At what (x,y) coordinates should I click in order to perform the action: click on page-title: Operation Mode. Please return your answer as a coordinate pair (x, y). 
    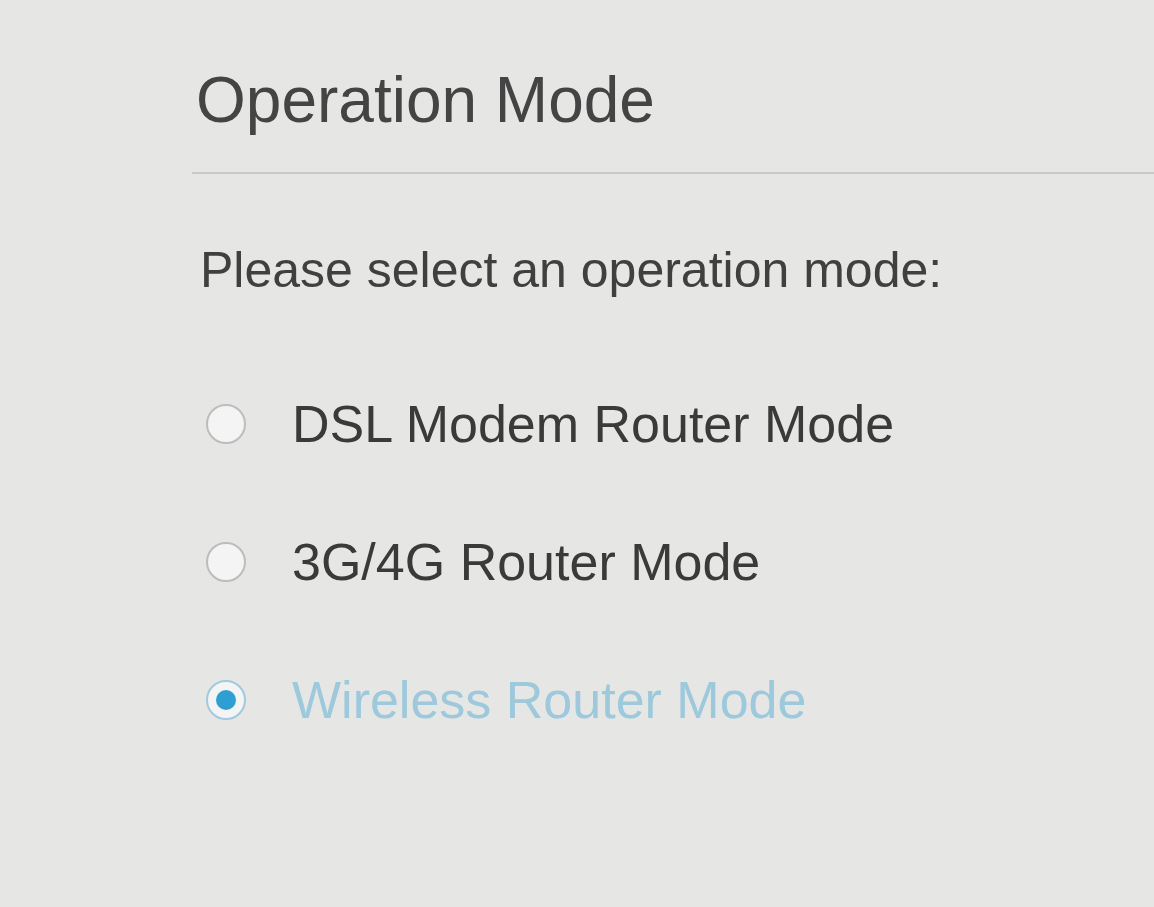
    Looking at the image, I should click on (425, 100).